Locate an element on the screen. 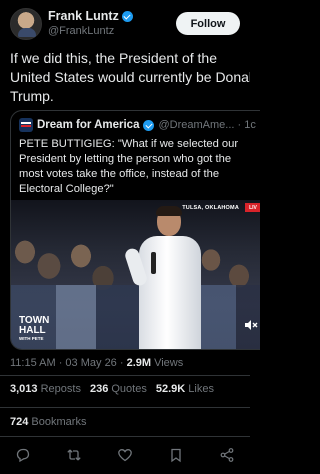 This screenshot has width=320, height=474. tweet-meta: 11:15 AM · 03 May 26 · 2.9M Views is located at coordinates (96, 363).